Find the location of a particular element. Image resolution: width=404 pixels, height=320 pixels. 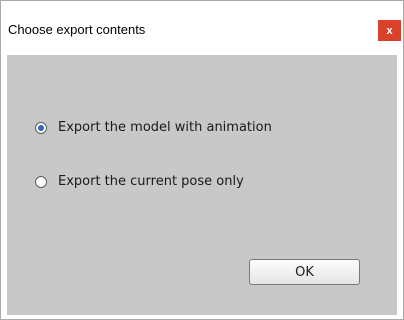

option-export-current-pose: Export the current pose only is located at coordinates (139, 181).